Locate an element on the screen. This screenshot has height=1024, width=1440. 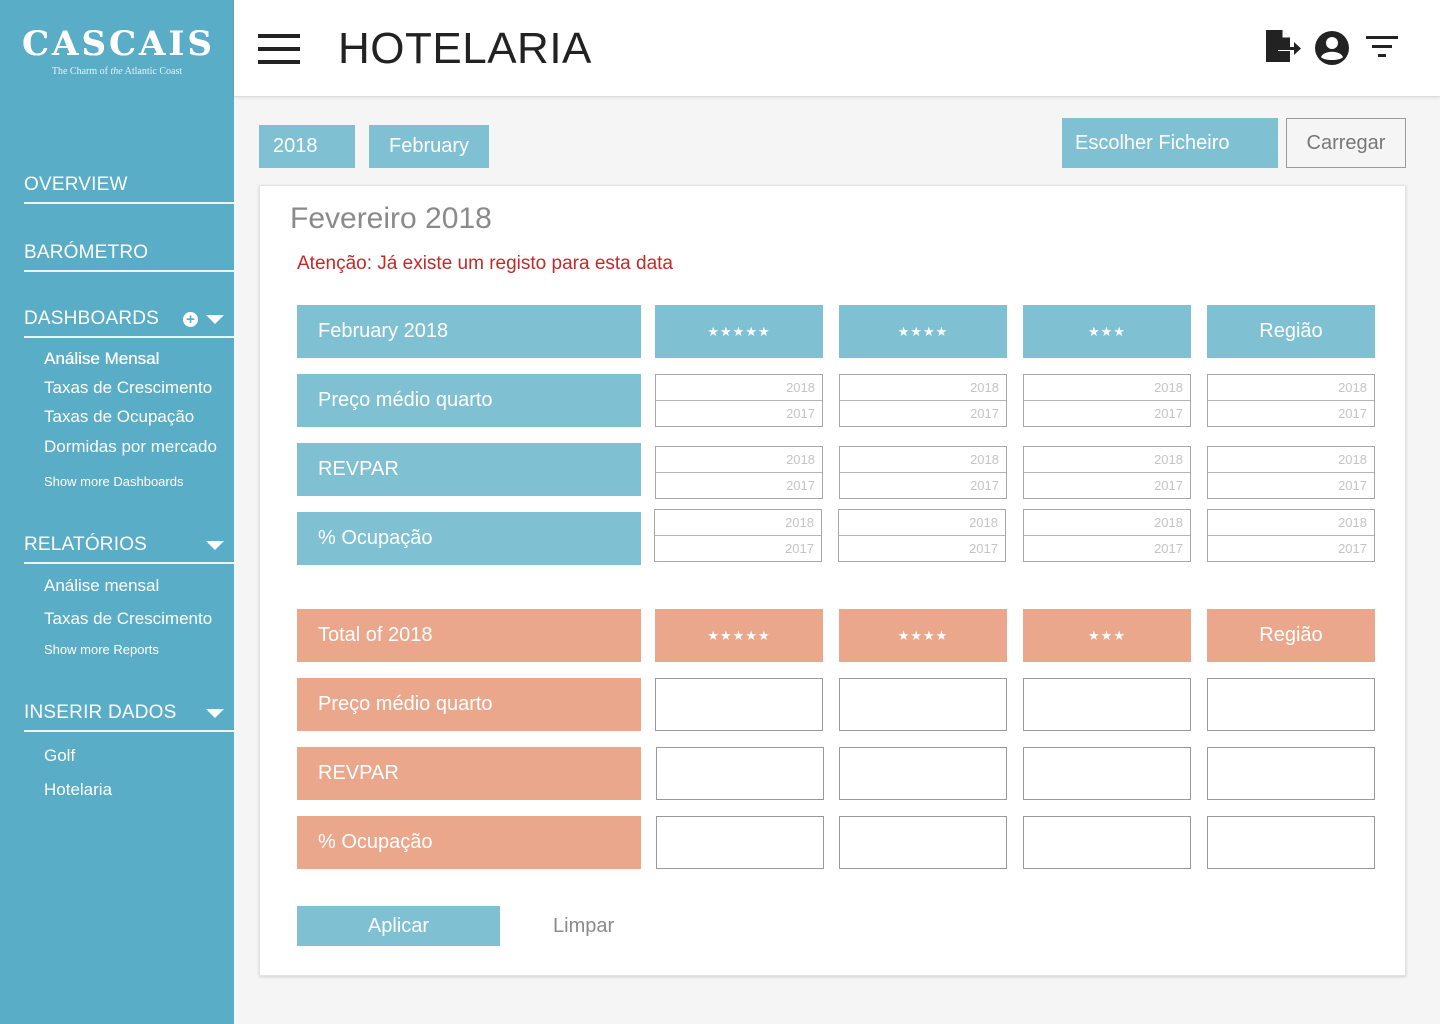
nav-inserir-dados: INSERIR DADOS is located at coordinates (129, 714).